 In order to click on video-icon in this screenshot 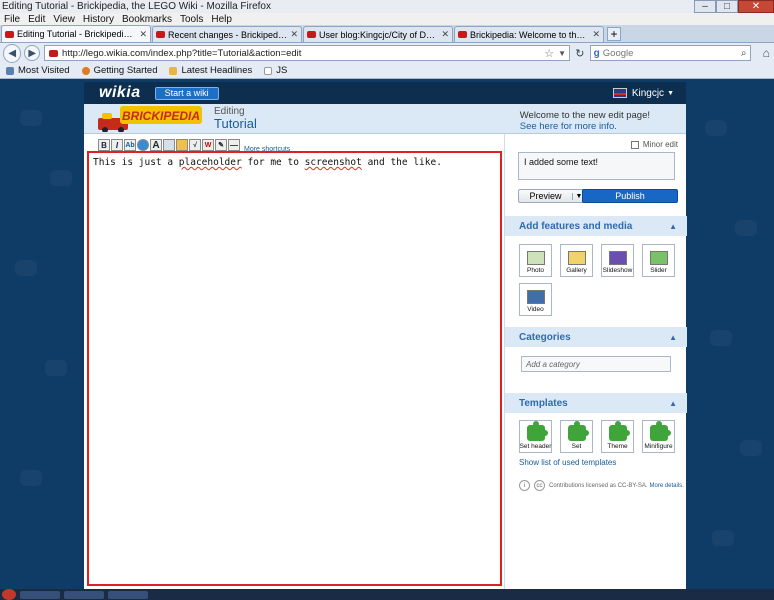, I will do `click(535, 297)`.